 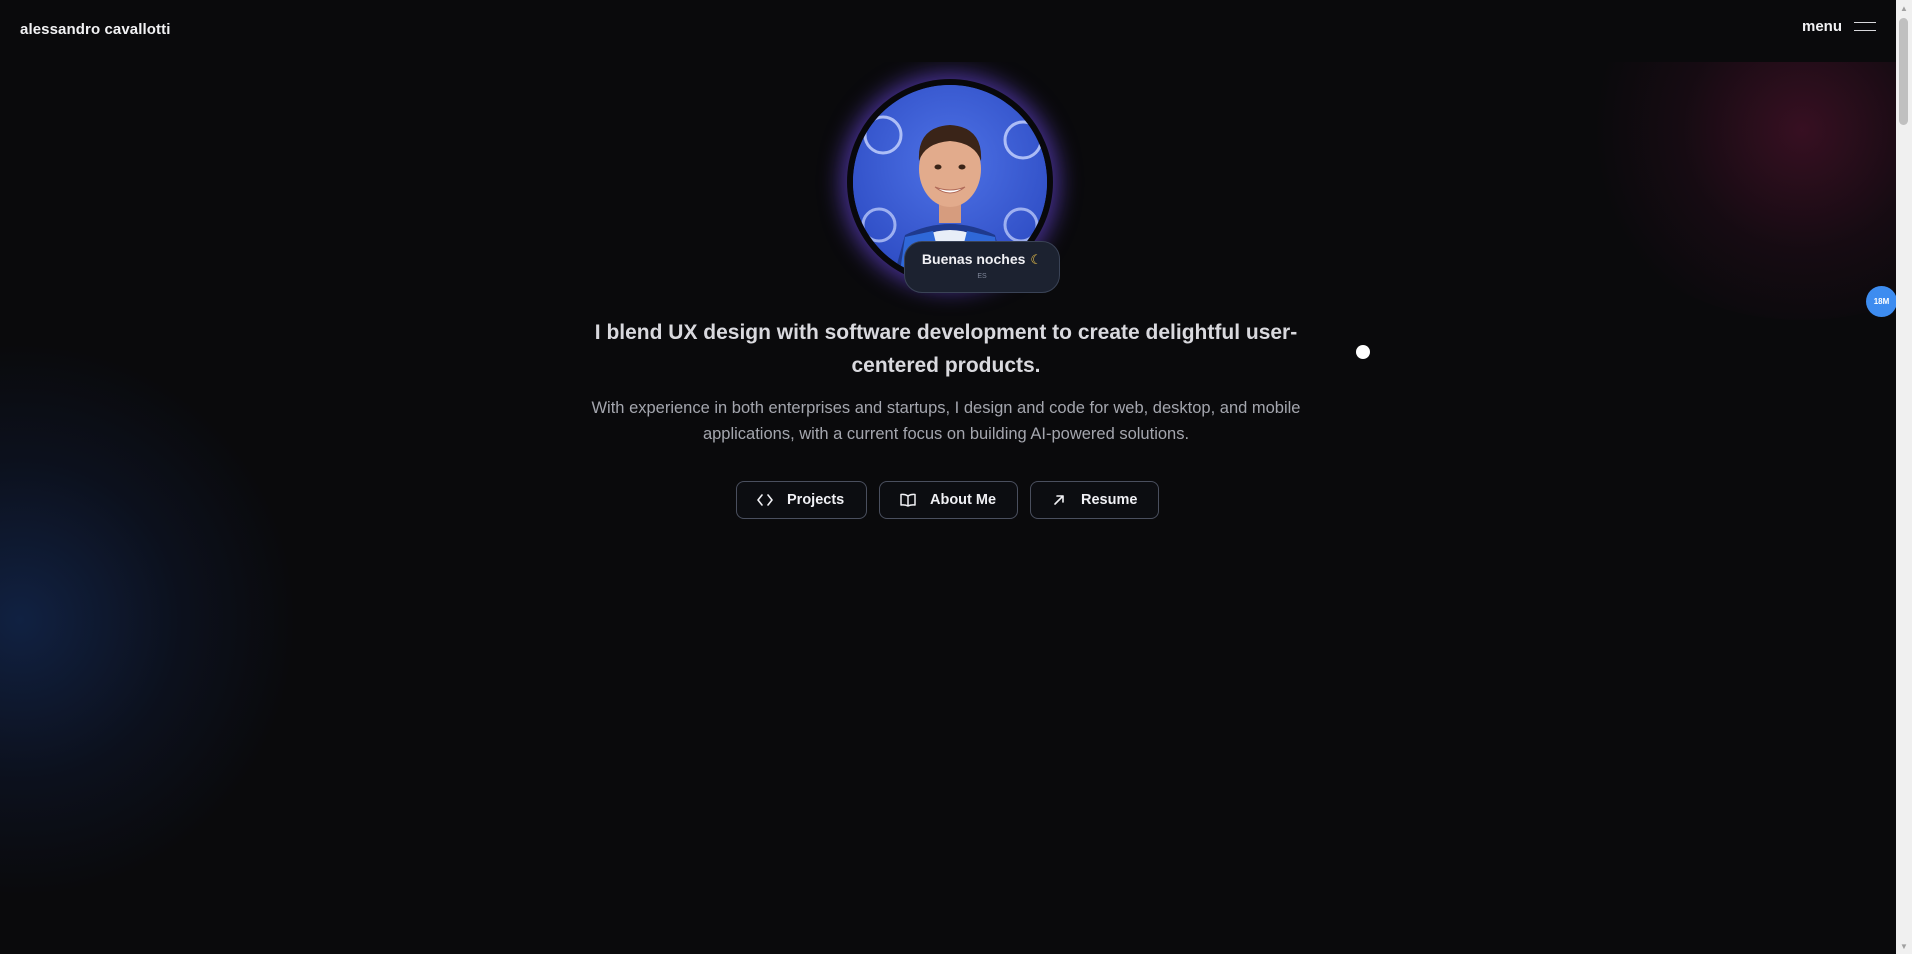 What do you see at coordinates (982, 276) in the screenshot?
I see `greeting-language: ES` at bounding box center [982, 276].